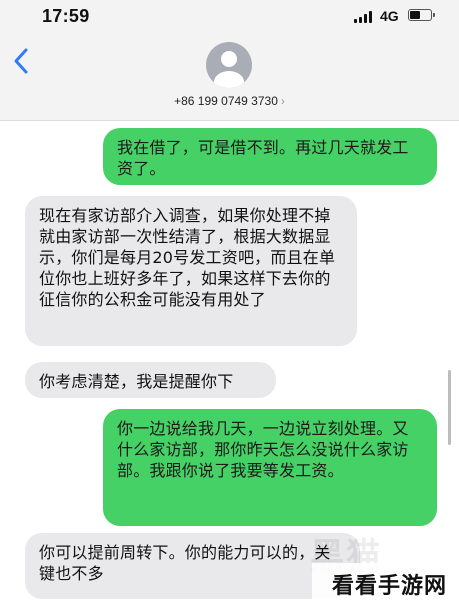 Image resolution: width=459 pixels, height=600 pixels. What do you see at coordinates (390, 586) in the screenshot?
I see `watermark-label: 看看手游网` at bounding box center [390, 586].